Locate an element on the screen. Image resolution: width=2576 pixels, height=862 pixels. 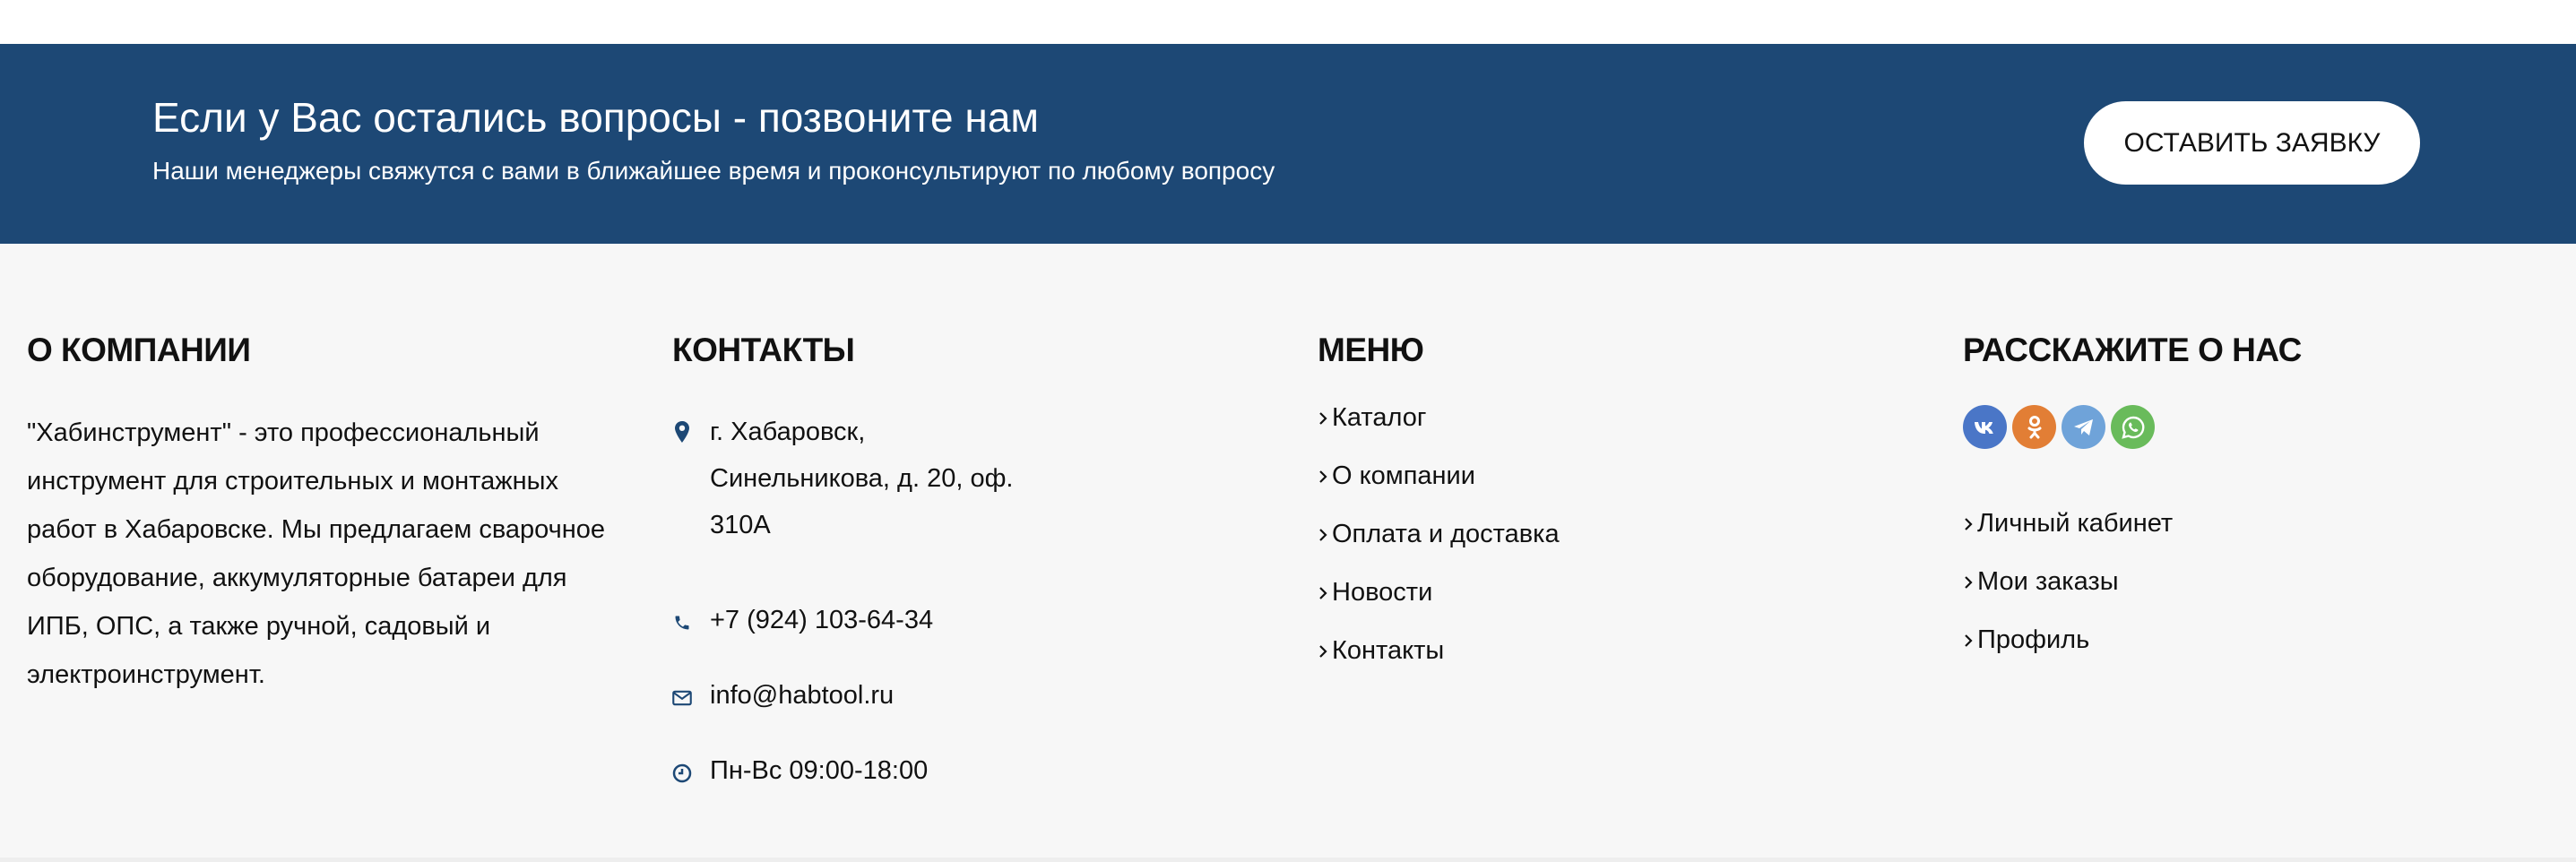
phone-number: +7 (924) 103-64-34 is located at coordinates (821, 620).